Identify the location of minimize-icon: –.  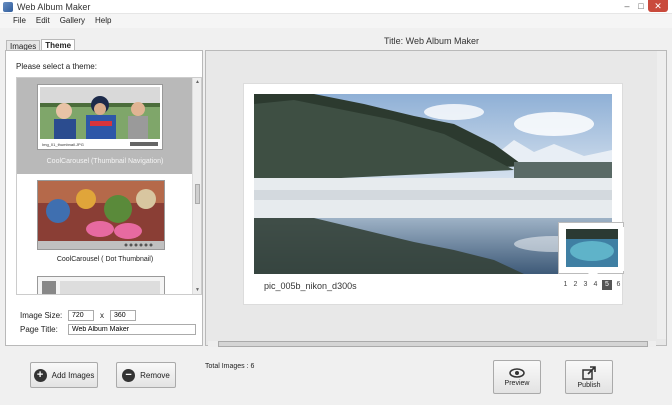
(627, 6).